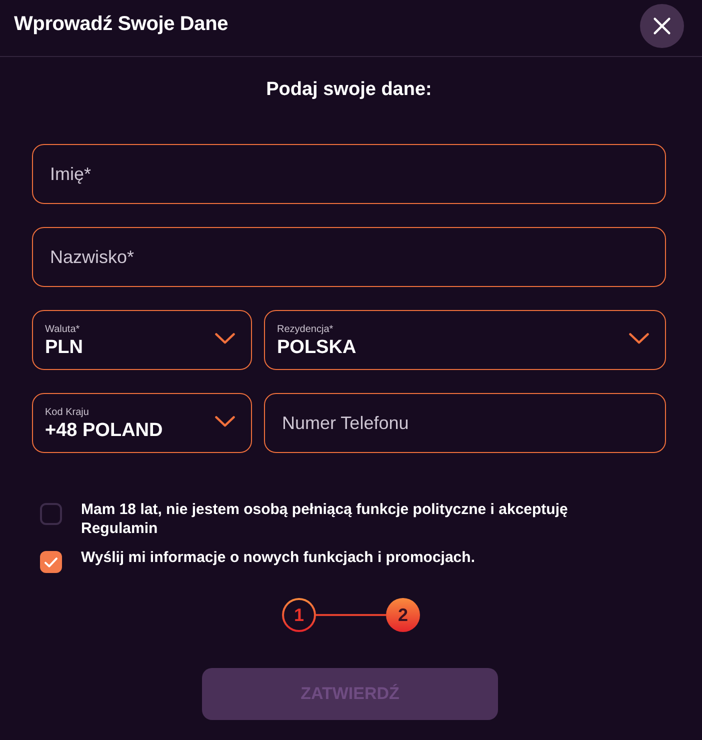 The image size is (702, 740). I want to click on select-field: Rezydencja* POLSKA, so click(465, 340).